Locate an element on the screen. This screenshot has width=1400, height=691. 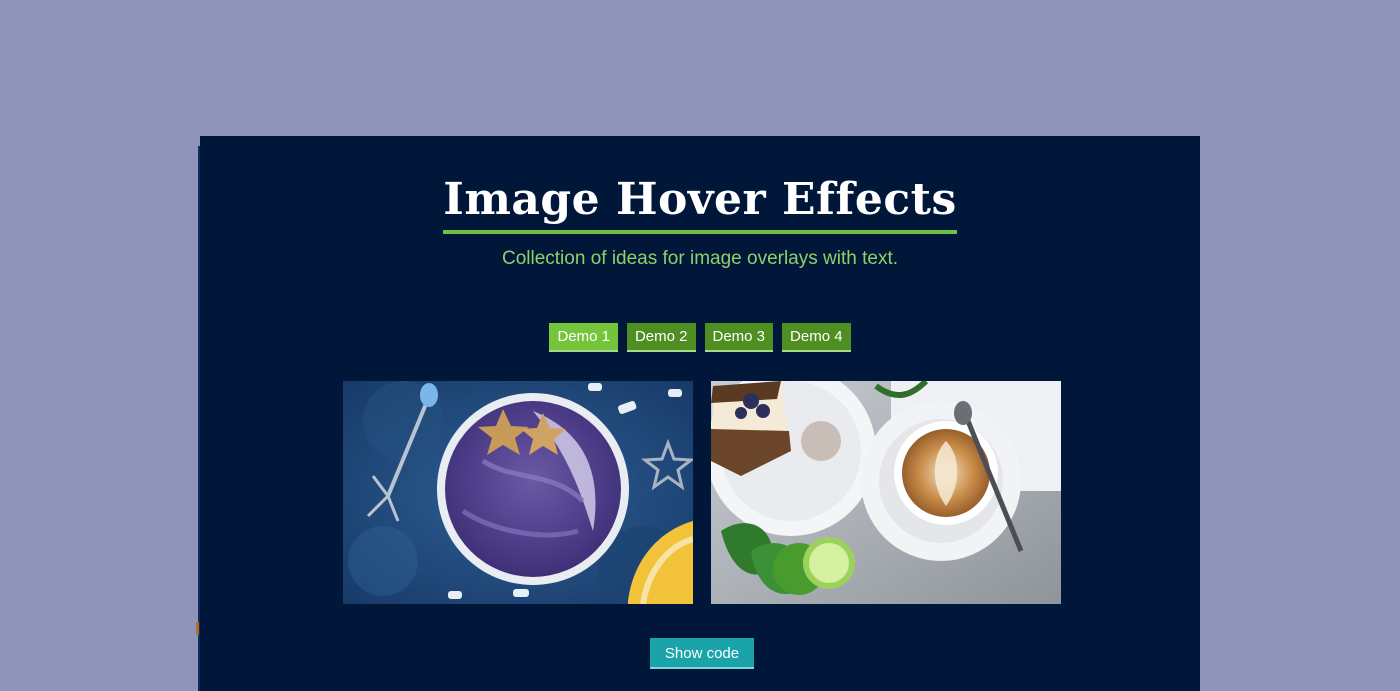
edge-mark is located at coordinates (197, 628).